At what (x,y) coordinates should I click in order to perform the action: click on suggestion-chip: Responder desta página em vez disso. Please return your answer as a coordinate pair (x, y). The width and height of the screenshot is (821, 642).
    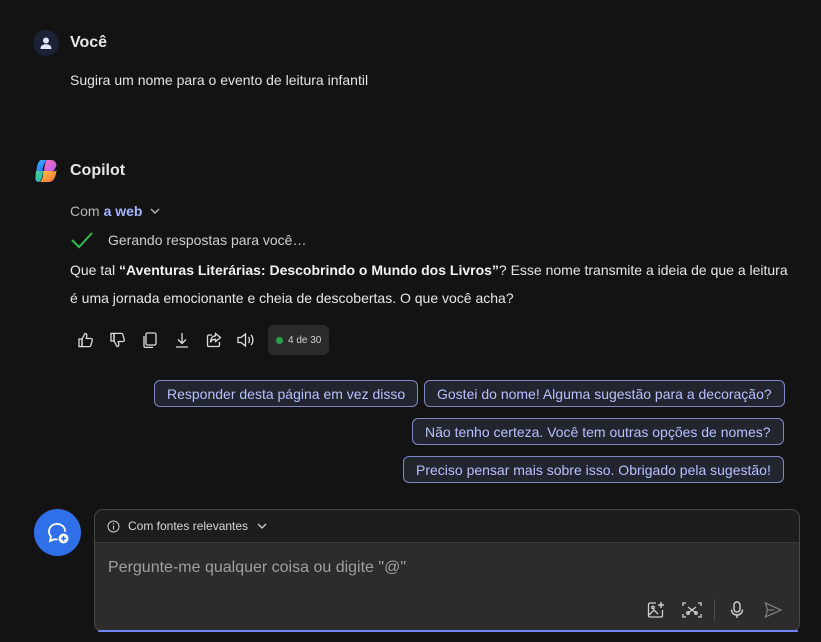
    Looking at the image, I should click on (286, 393).